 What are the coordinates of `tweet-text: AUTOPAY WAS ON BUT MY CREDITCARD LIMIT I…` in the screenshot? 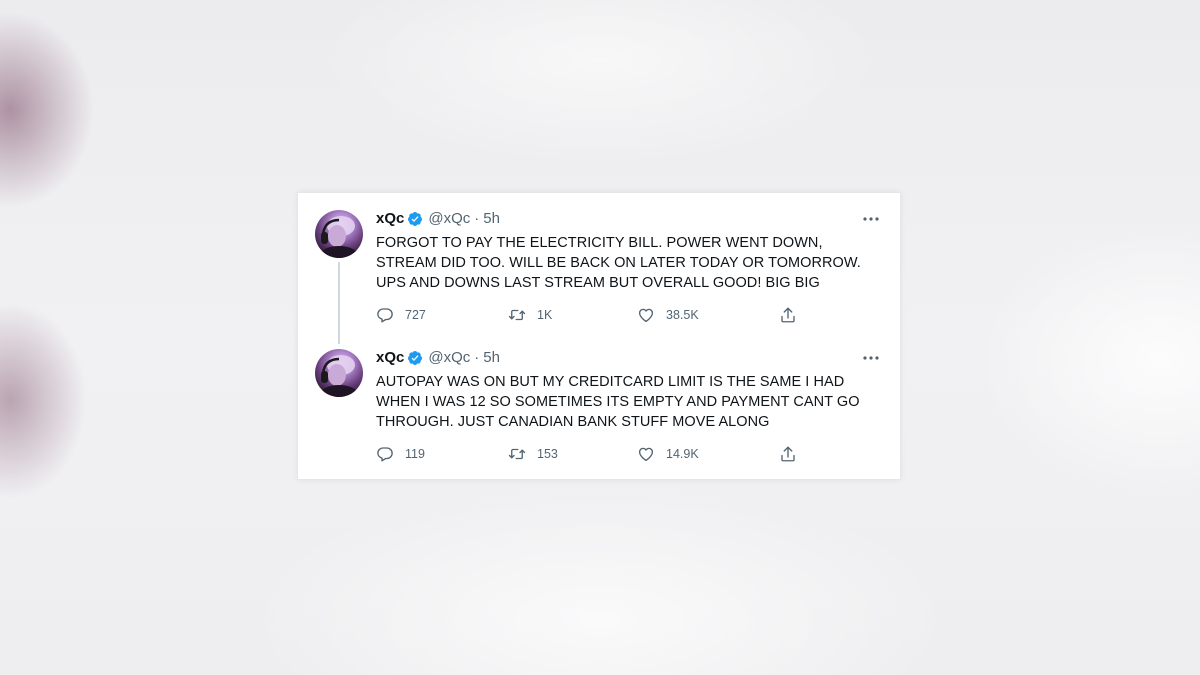 It's located at (618, 402).